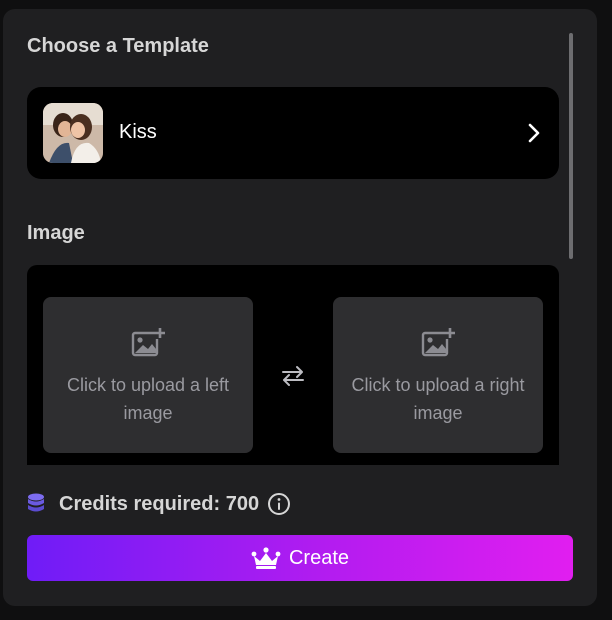 The image size is (612, 620). What do you see at coordinates (56, 233) in the screenshot?
I see `image-section-title: Image` at bounding box center [56, 233].